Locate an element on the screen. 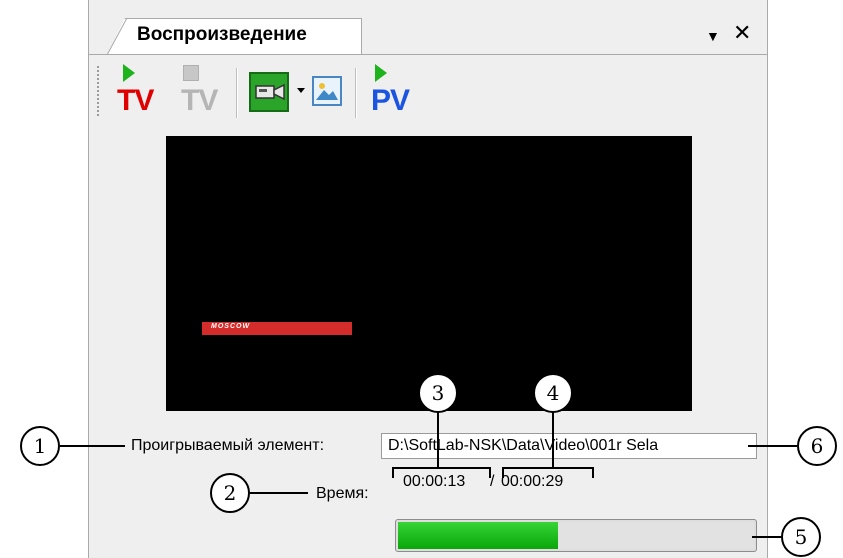 The image size is (843, 558). callout-5: 5 is located at coordinates (801, 537).